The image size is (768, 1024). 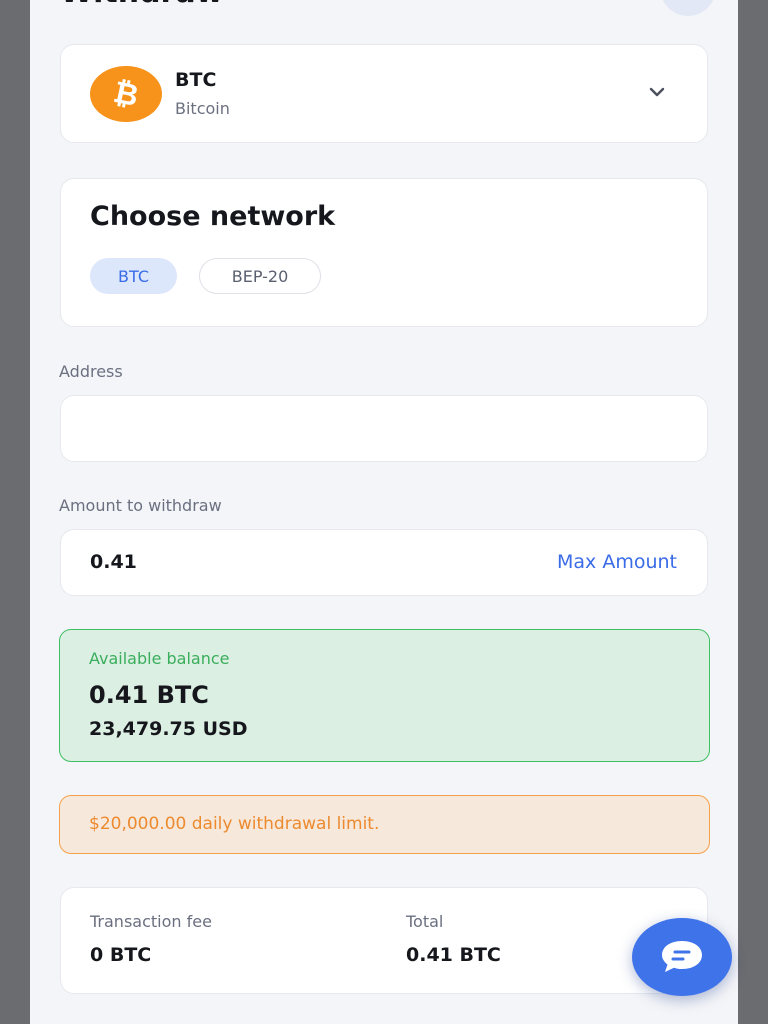 What do you see at coordinates (133, 276) in the screenshot?
I see `network-option-btc: BTC` at bounding box center [133, 276].